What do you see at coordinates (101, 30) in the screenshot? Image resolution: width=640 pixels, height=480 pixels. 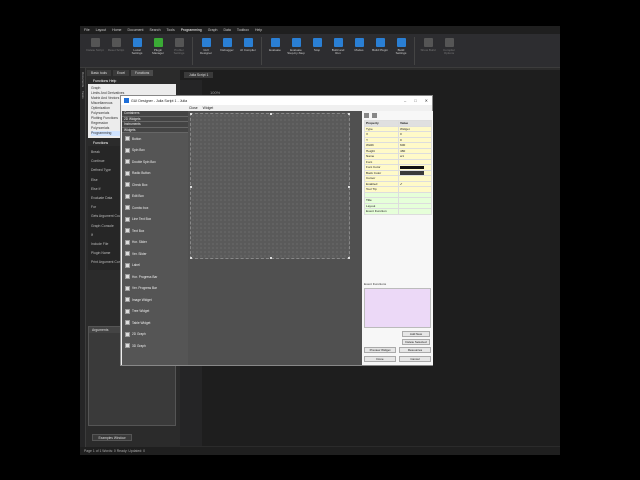 I see `menu-item: Layout` at bounding box center [101, 30].